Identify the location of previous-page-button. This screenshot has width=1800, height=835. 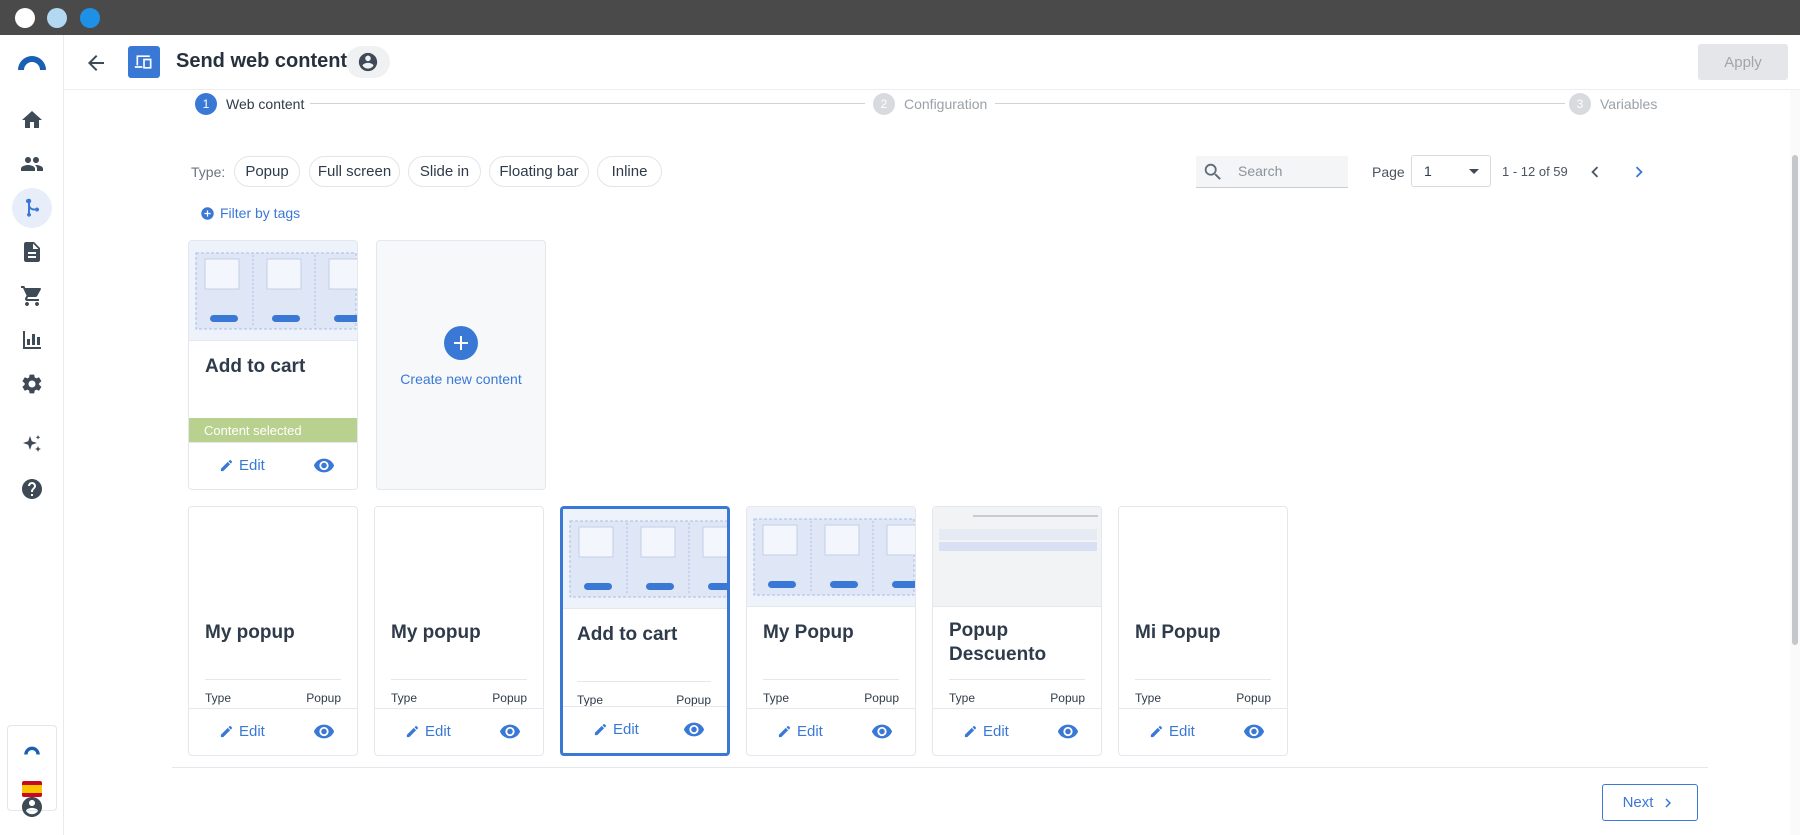
(1595, 172).